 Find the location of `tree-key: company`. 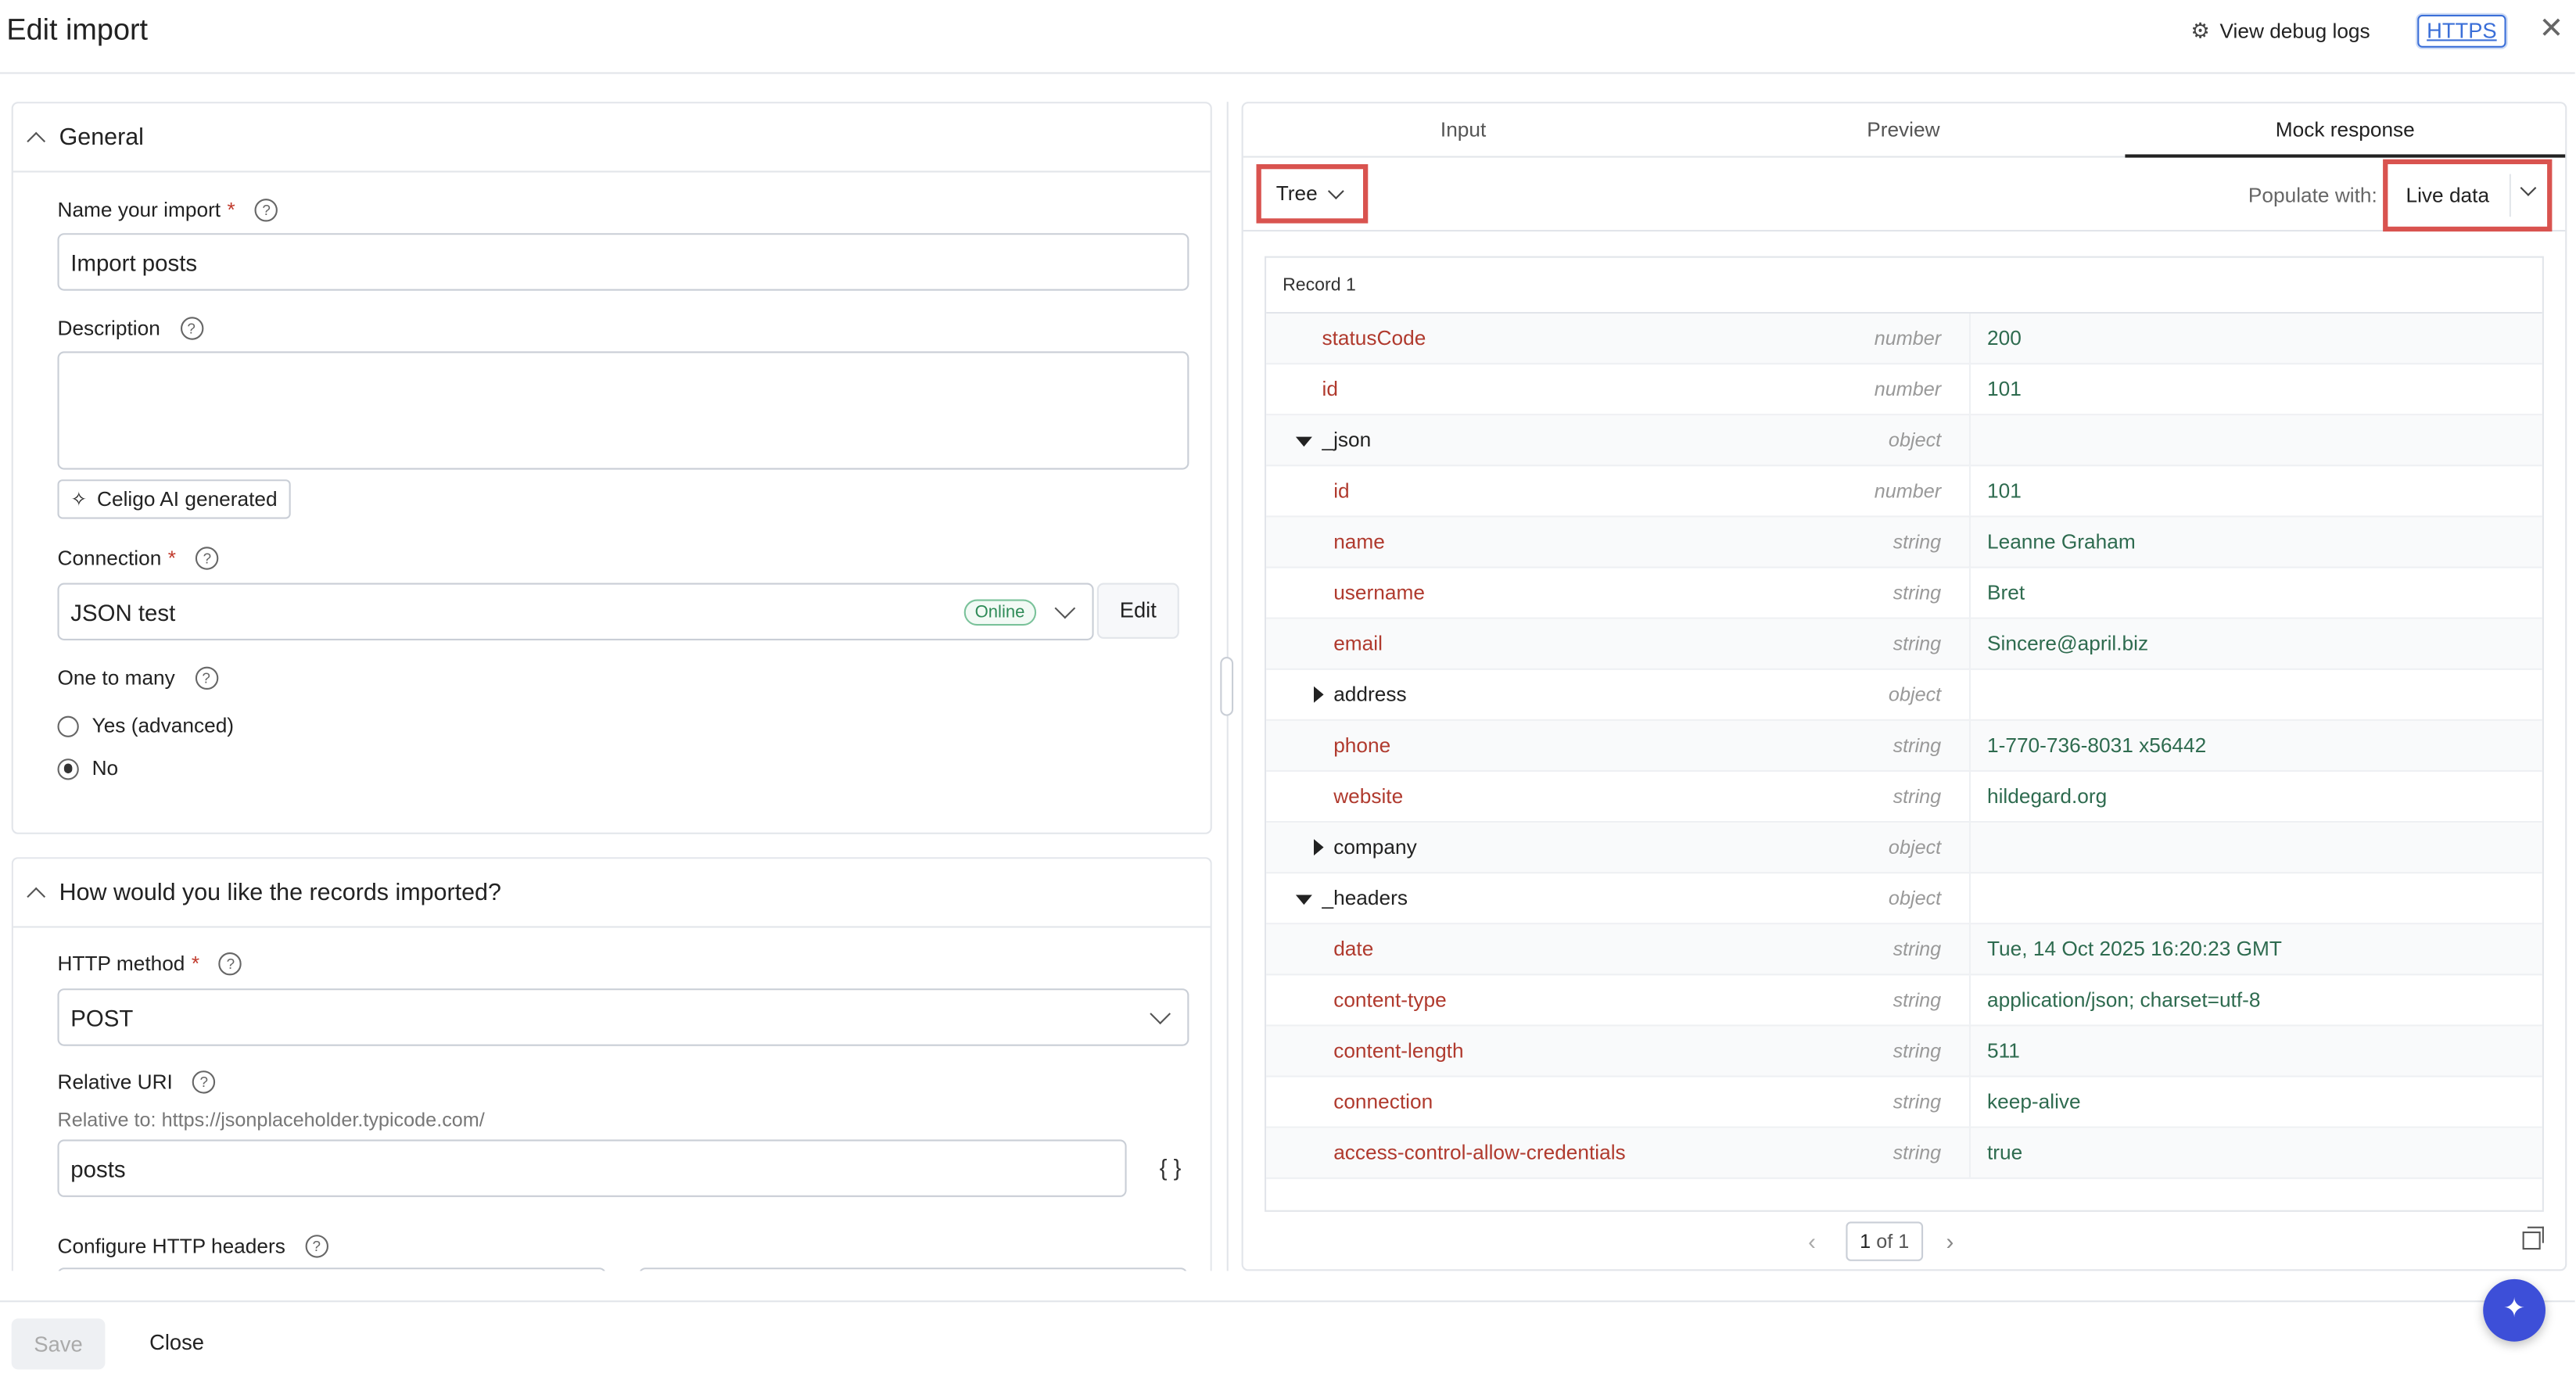

tree-key: company is located at coordinates (1375, 847).